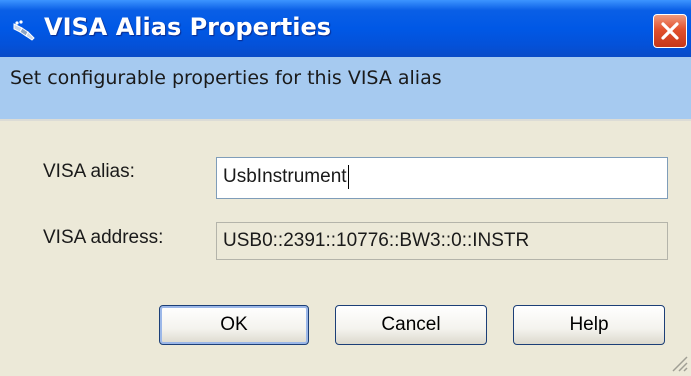  I want to click on visa-address-label: VISA address:, so click(103, 237).